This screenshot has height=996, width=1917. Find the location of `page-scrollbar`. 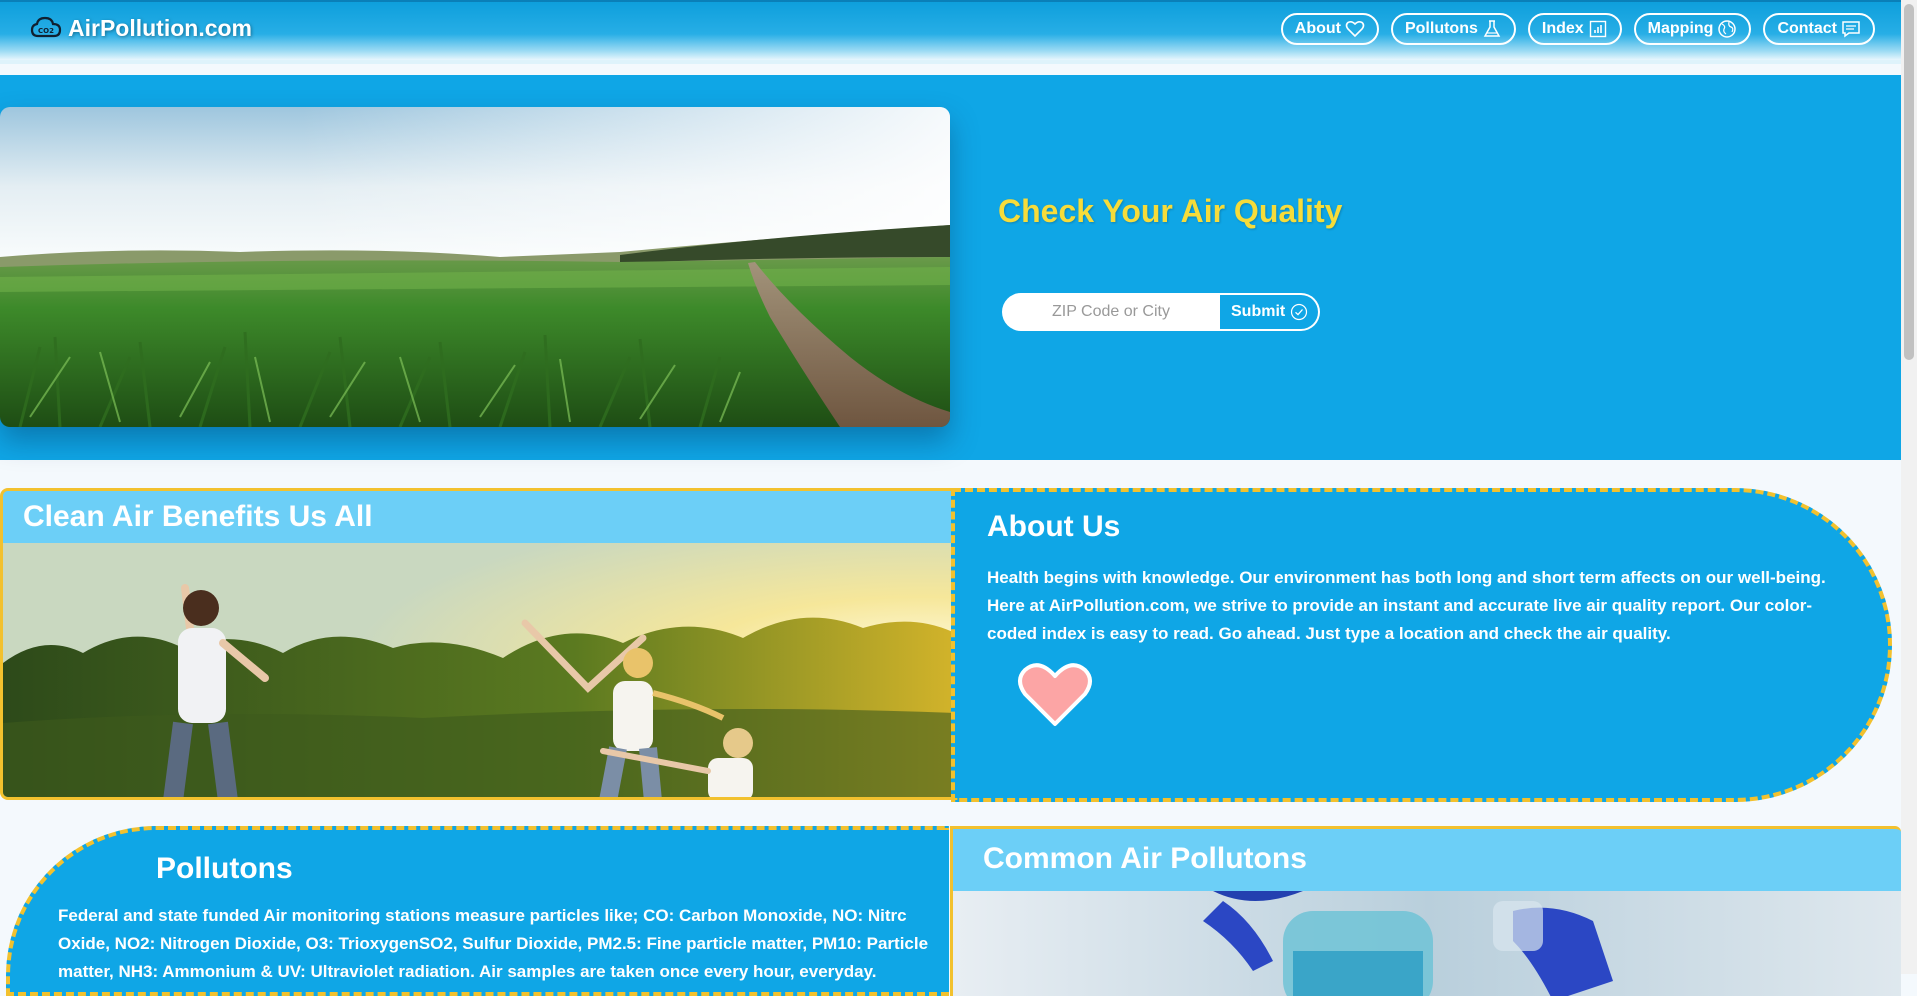

page-scrollbar is located at coordinates (1909, 487).